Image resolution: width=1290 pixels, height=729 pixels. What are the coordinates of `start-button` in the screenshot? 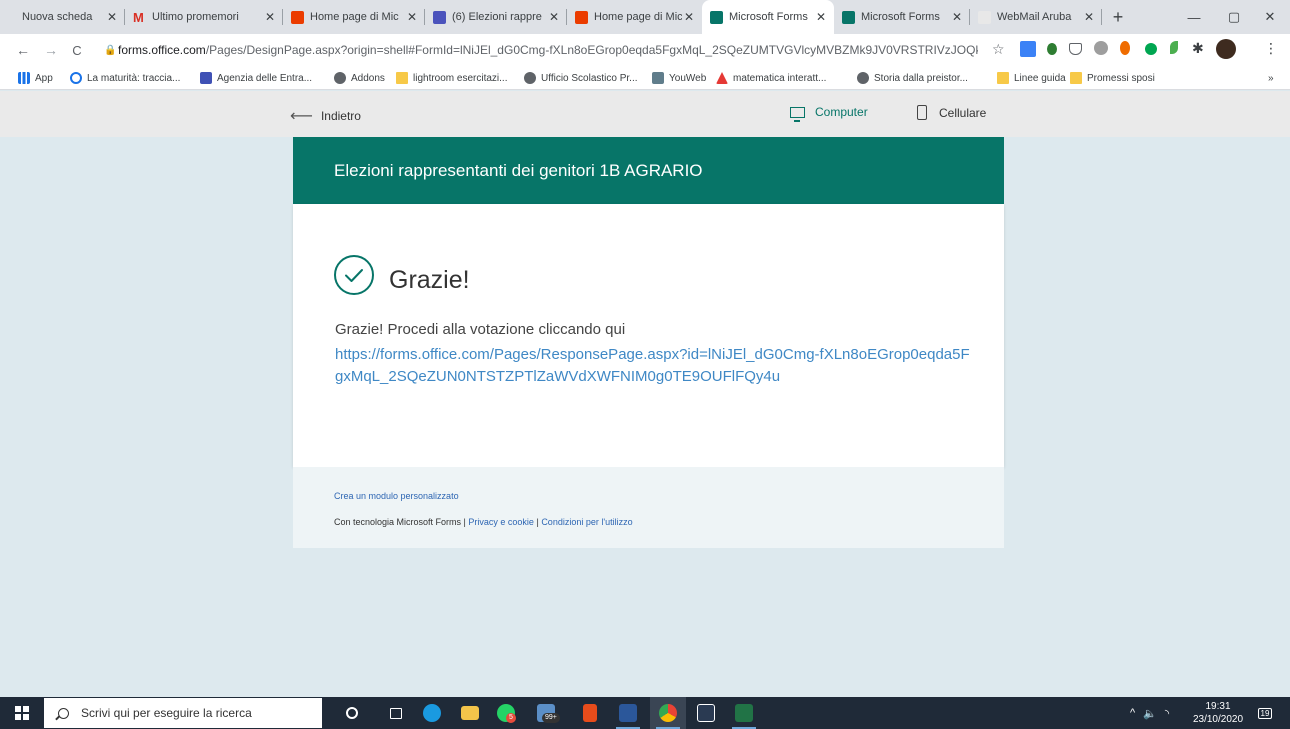 It's located at (22, 713).